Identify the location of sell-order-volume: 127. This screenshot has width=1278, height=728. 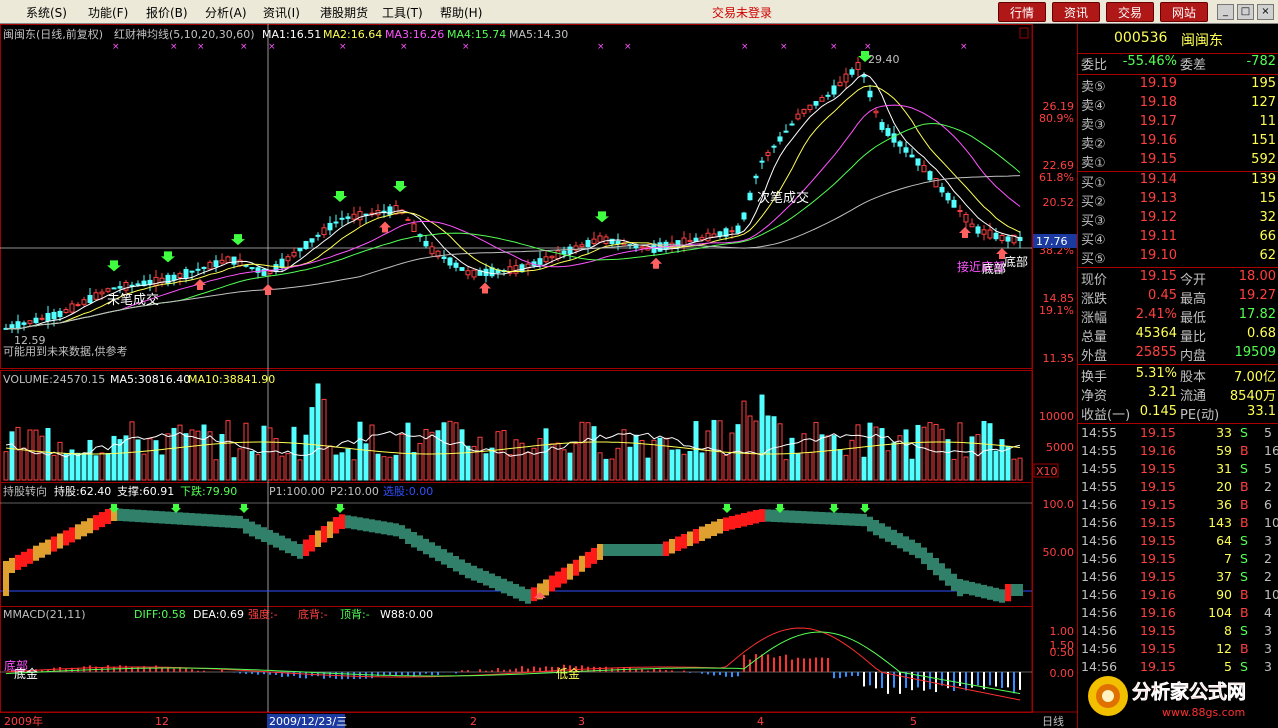
(1263, 102).